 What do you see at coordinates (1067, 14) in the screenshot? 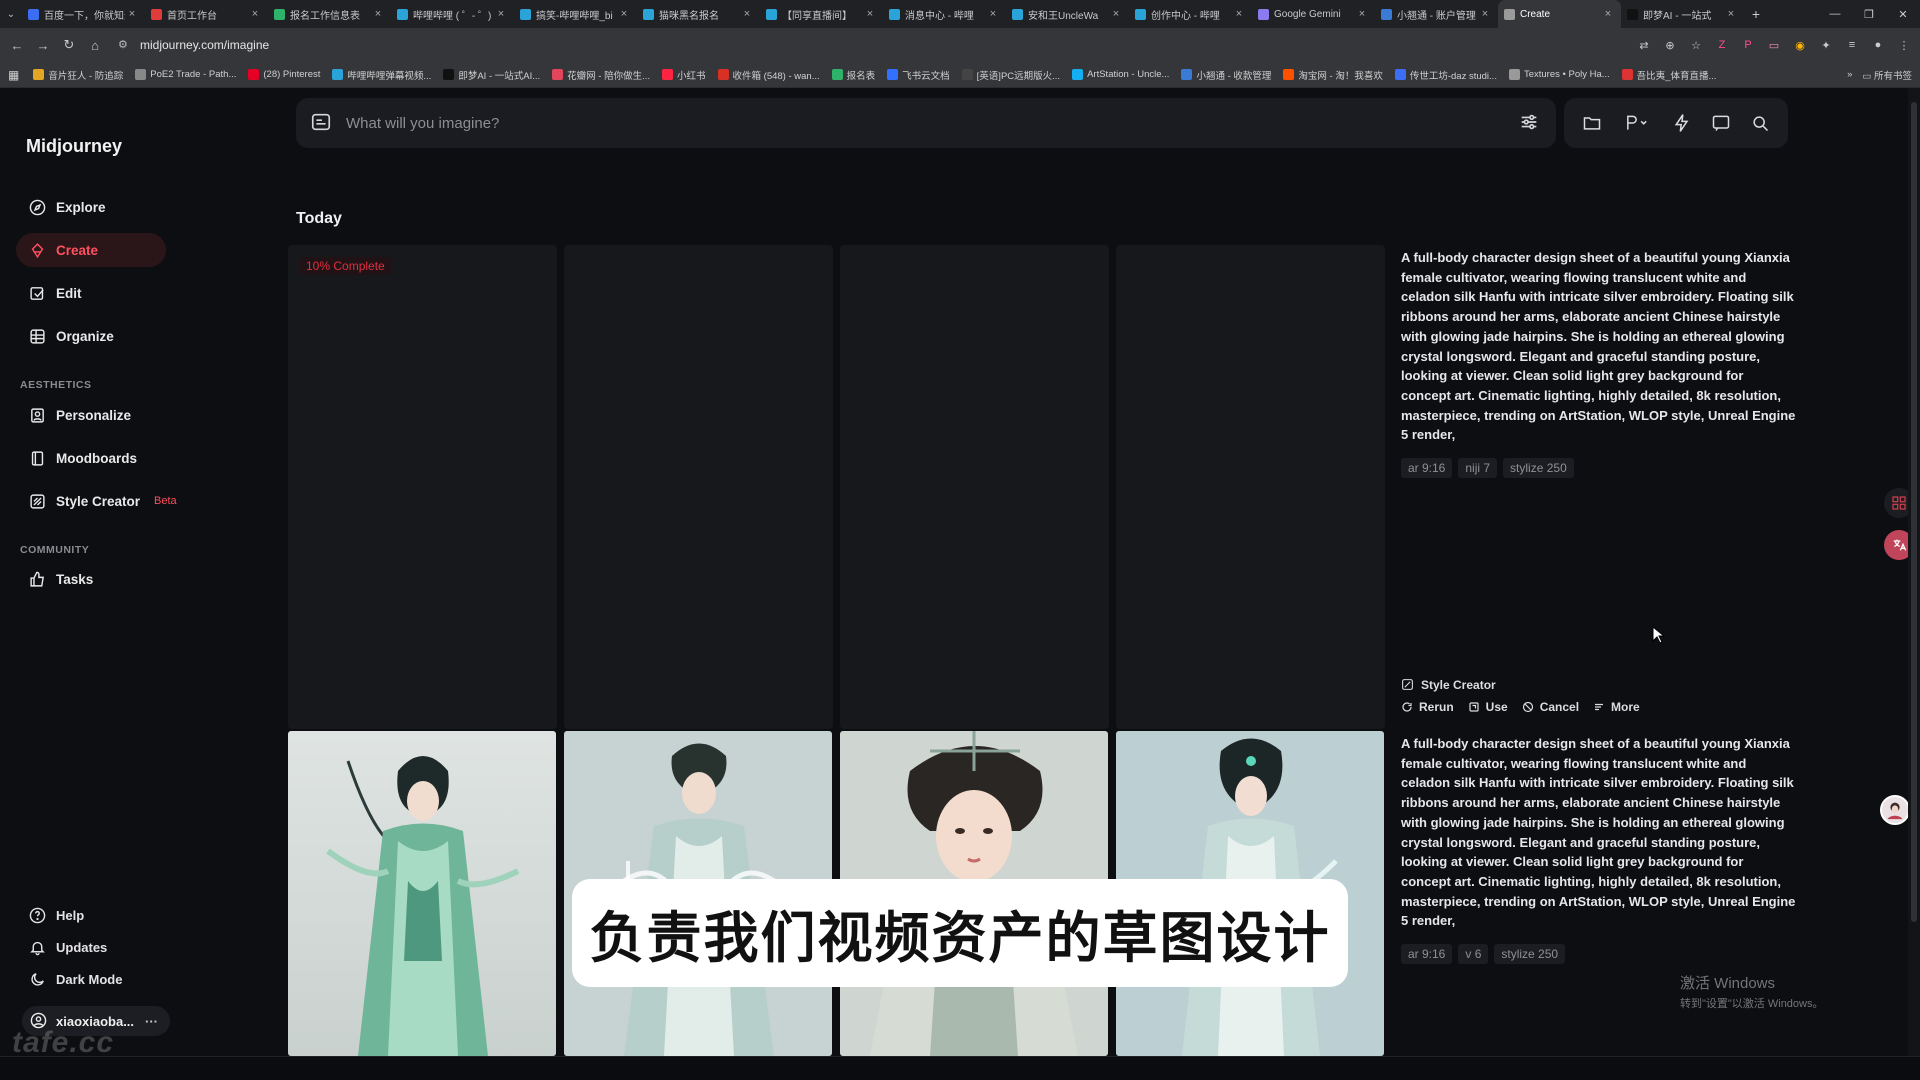
I see `browser-tab: 安和王UncleWa ×` at bounding box center [1067, 14].